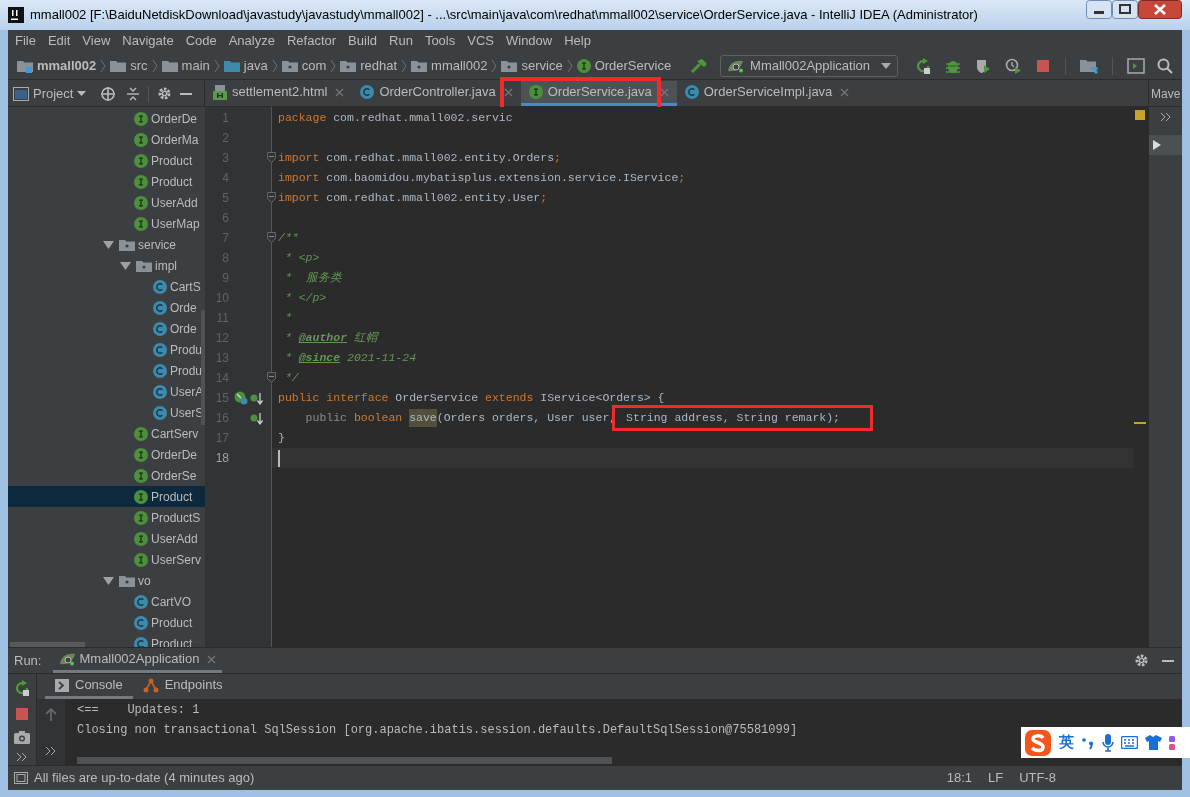 Image resolution: width=1190 pixels, height=797 pixels. I want to click on editor-tab: OrderController.java, so click(436, 93).